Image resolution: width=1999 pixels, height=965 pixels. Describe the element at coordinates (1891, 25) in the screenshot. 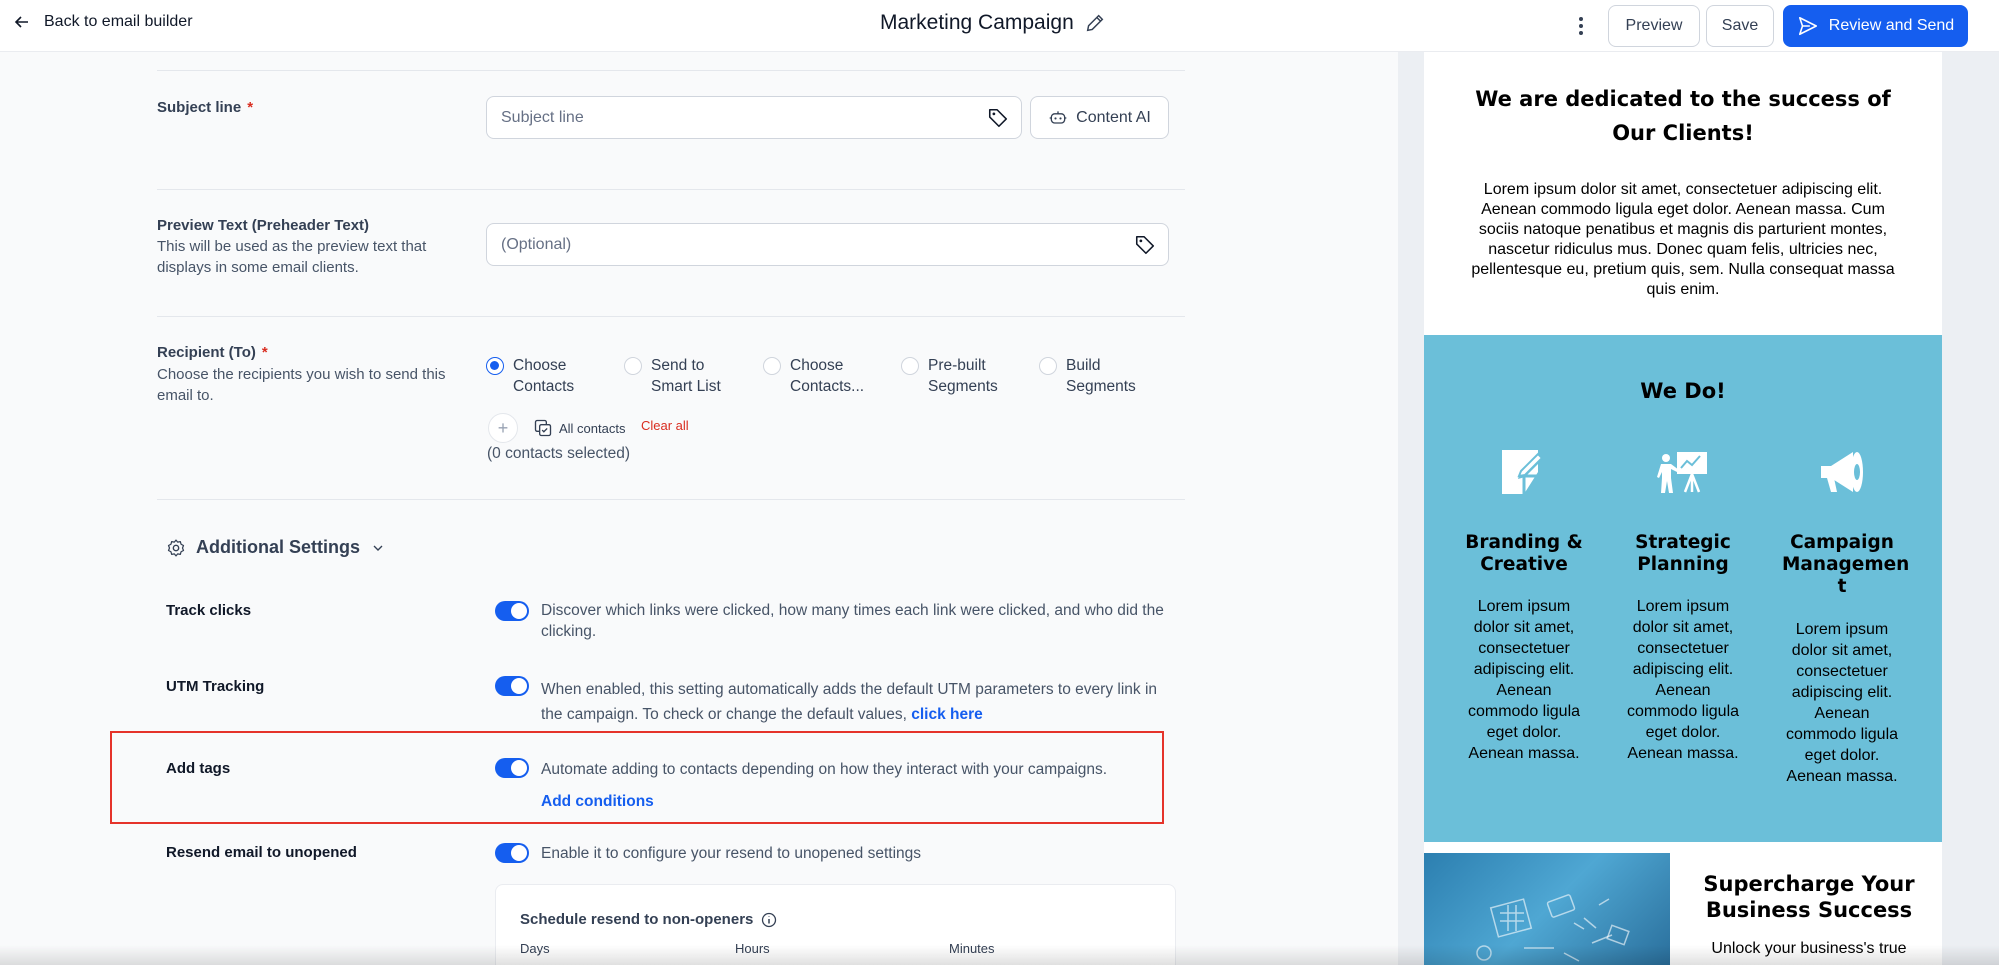

I see `review-and-send-label: Review and Send` at that location.